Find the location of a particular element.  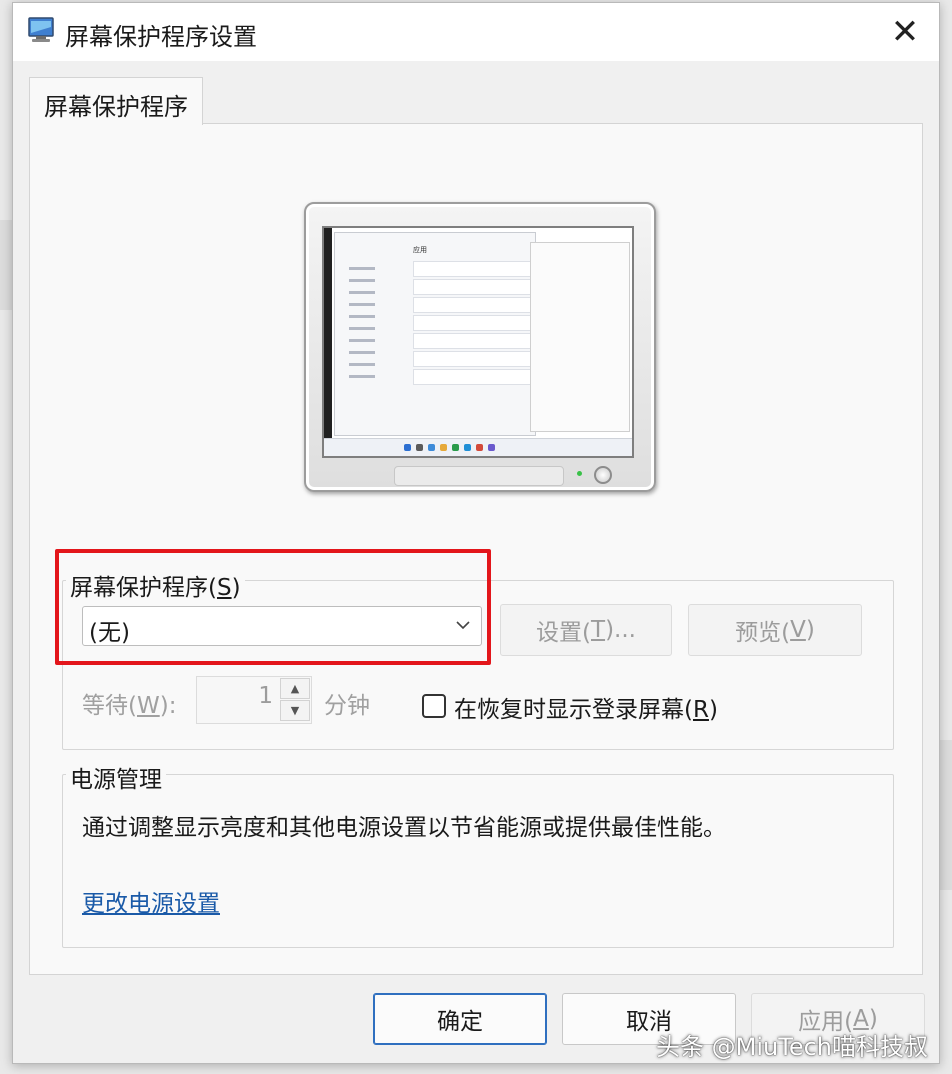

title-bar: 屏幕保护程序设置 ✕ is located at coordinates (476, 32).